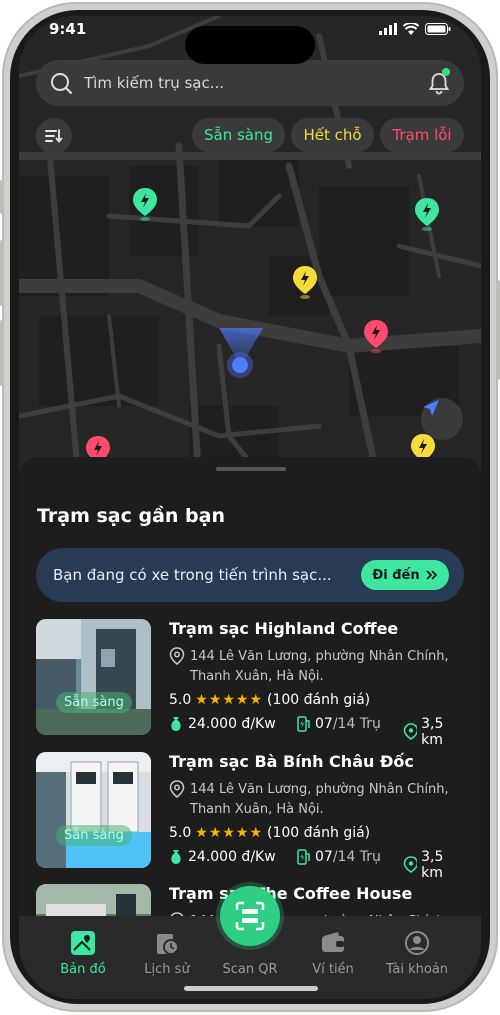 This screenshot has width=500, height=1015. Describe the element at coordinates (442, 419) in the screenshot. I see `locate-me-button` at that location.